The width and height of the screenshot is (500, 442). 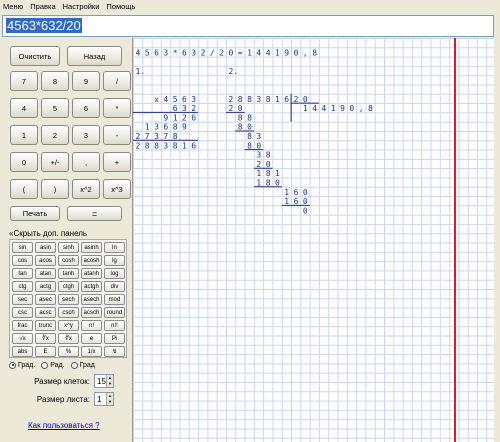 I want to click on function-button: n!, so click(x=91, y=325).